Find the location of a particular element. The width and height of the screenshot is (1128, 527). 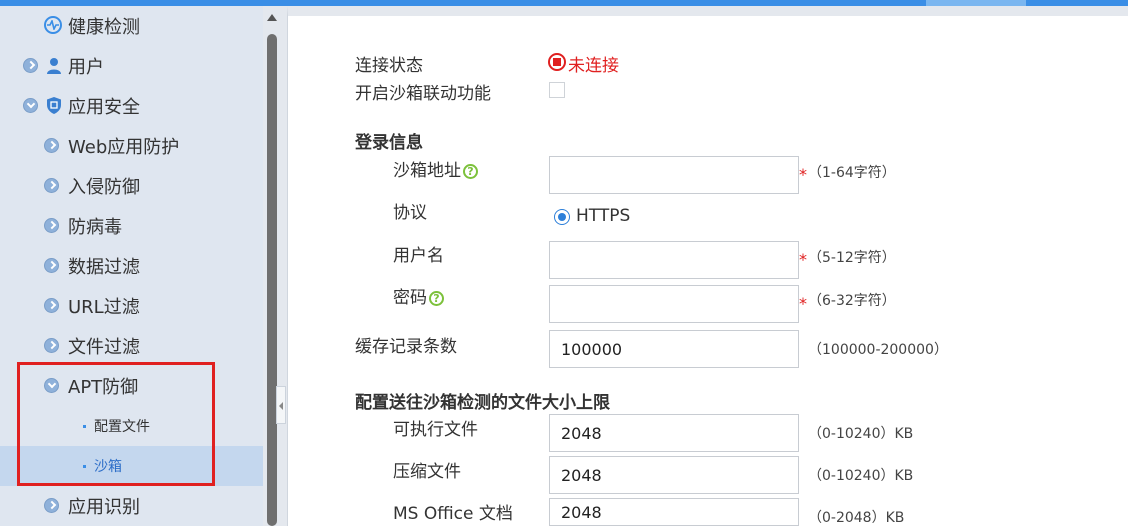

login-section-title: 登录信息 is located at coordinates (389, 143).